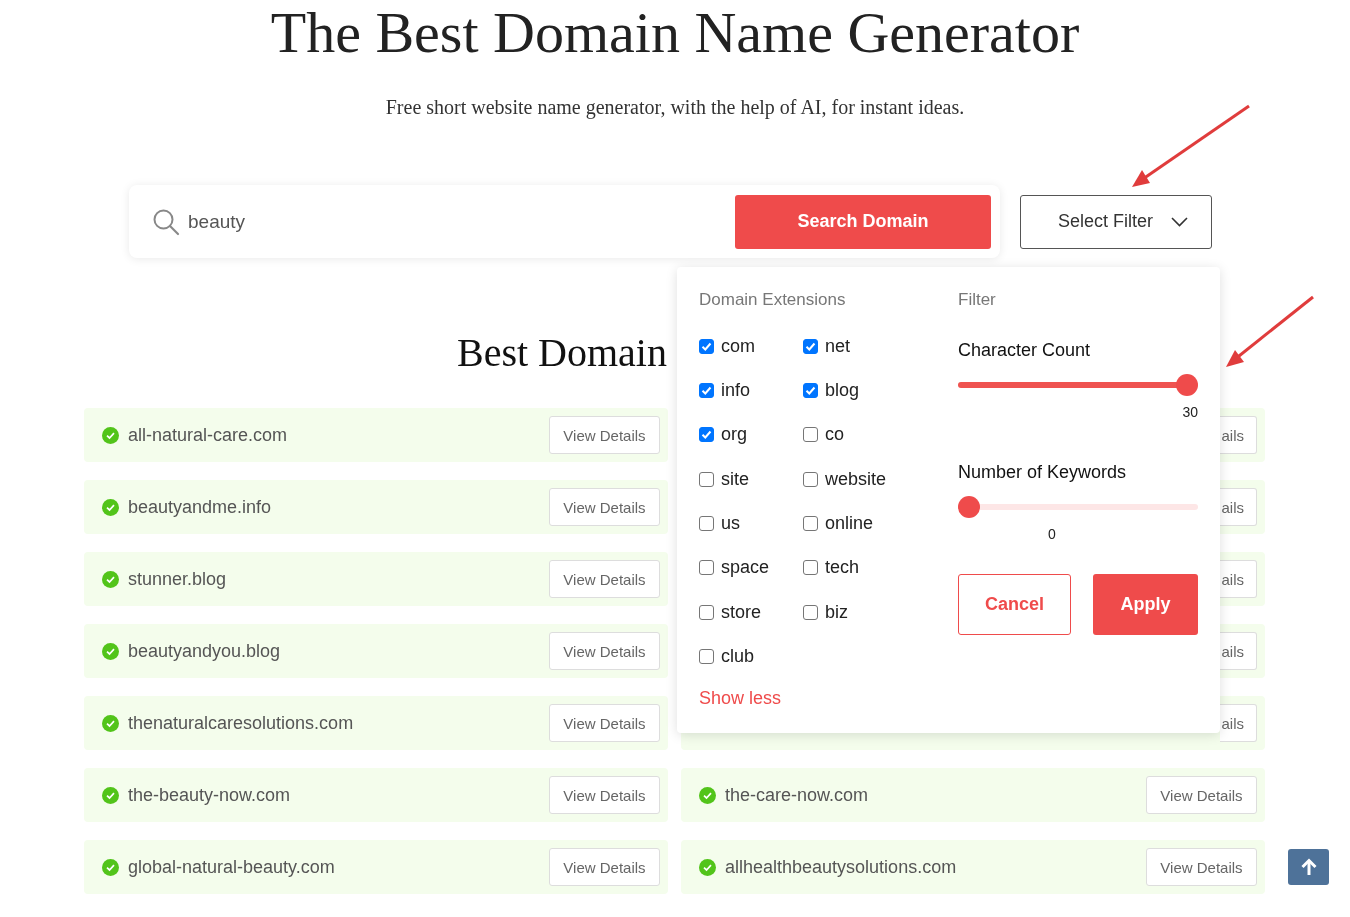 The height and width of the screenshot is (917, 1350). What do you see at coordinates (977, 300) in the screenshot?
I see `panel-heading: Filter` at bounding box center [977, 300].